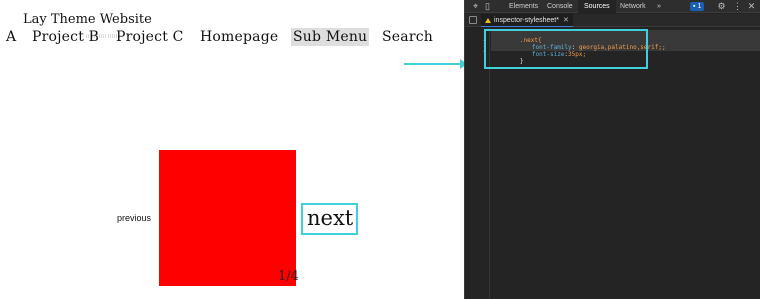  I want to click on css-value: georgia,palatino,serif;;, so click(622, 47).